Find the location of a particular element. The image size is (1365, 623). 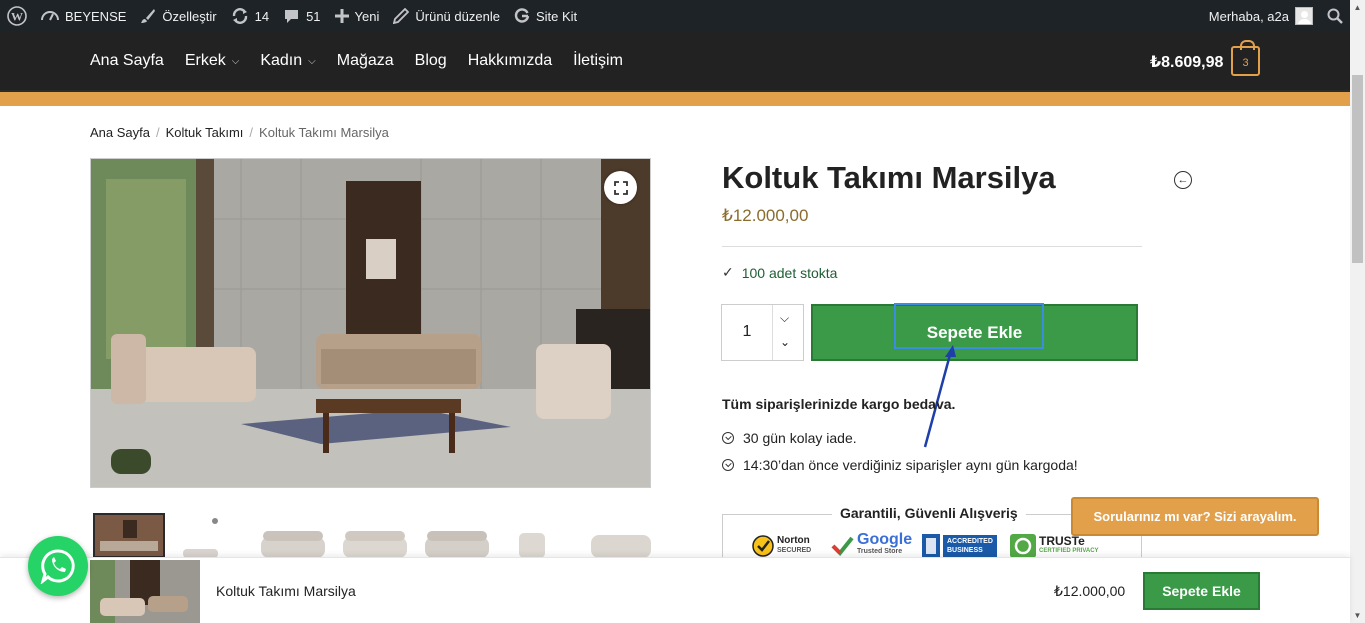

sticky-product-title: Koltuk Takımı Marsilya is located at coordinates (286, 591).